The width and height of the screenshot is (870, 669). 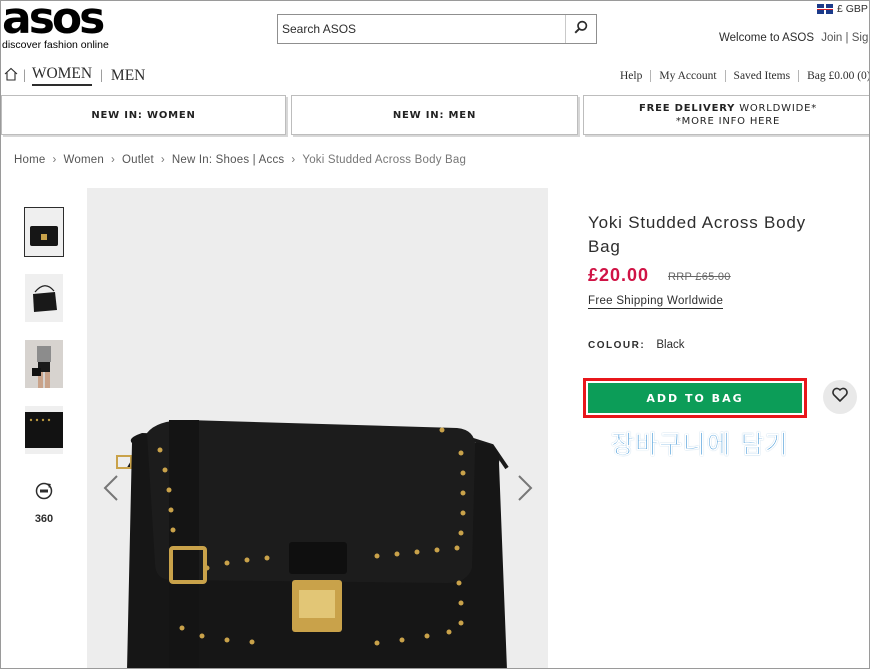 What do you see at coordinates (656, 301) in the screenshot?
I see `free-shipping-link: Free Shipping Worldwide` at bounding box center [656, 301].